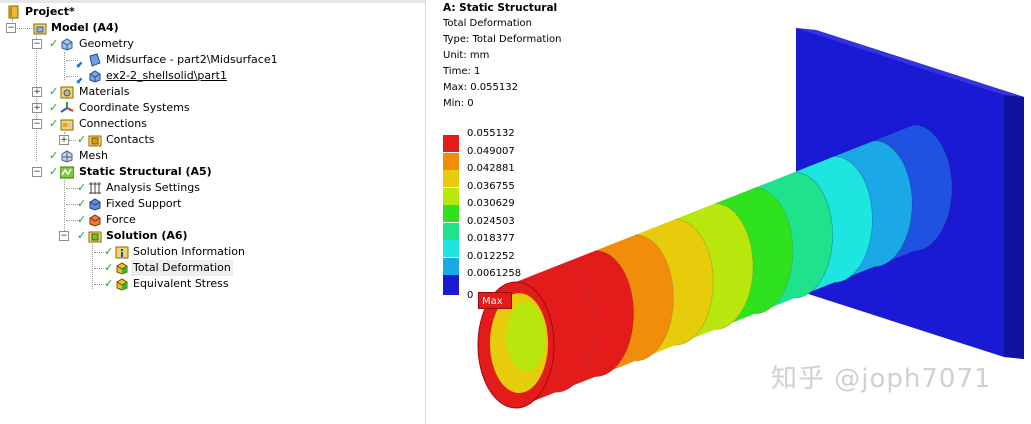 The height and width of the screenshot is (424, 1031). I want to click on fixed-support-icon, so click(95, 204).